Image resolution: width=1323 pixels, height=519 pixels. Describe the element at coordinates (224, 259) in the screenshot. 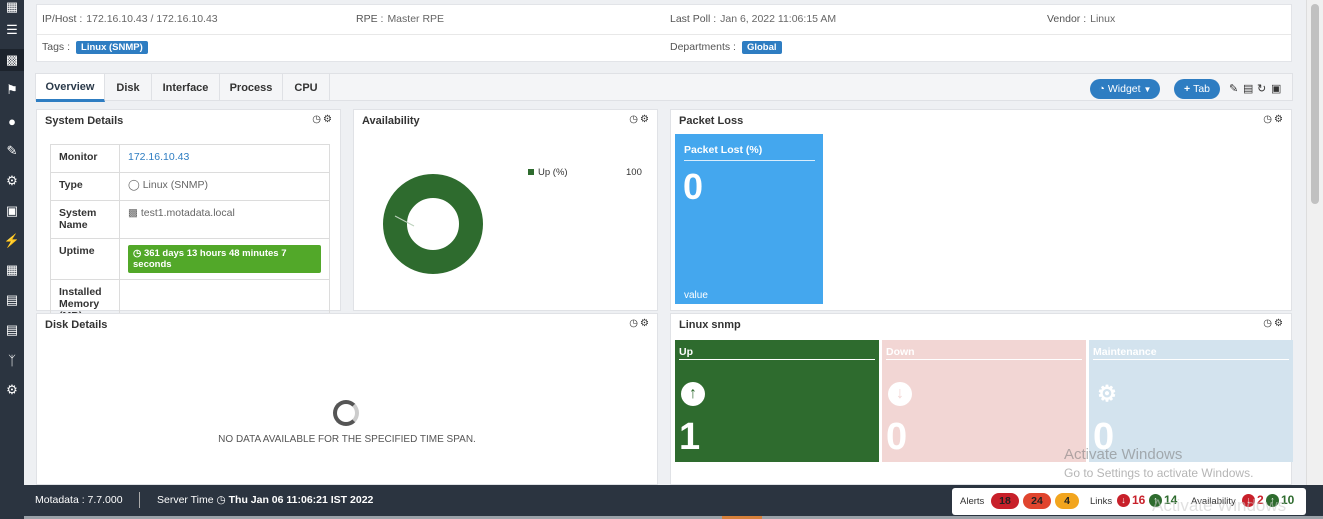

I see `uptime-badge: ◷ 361 days 13 hours 48 minutes 7 seconds` at that location.